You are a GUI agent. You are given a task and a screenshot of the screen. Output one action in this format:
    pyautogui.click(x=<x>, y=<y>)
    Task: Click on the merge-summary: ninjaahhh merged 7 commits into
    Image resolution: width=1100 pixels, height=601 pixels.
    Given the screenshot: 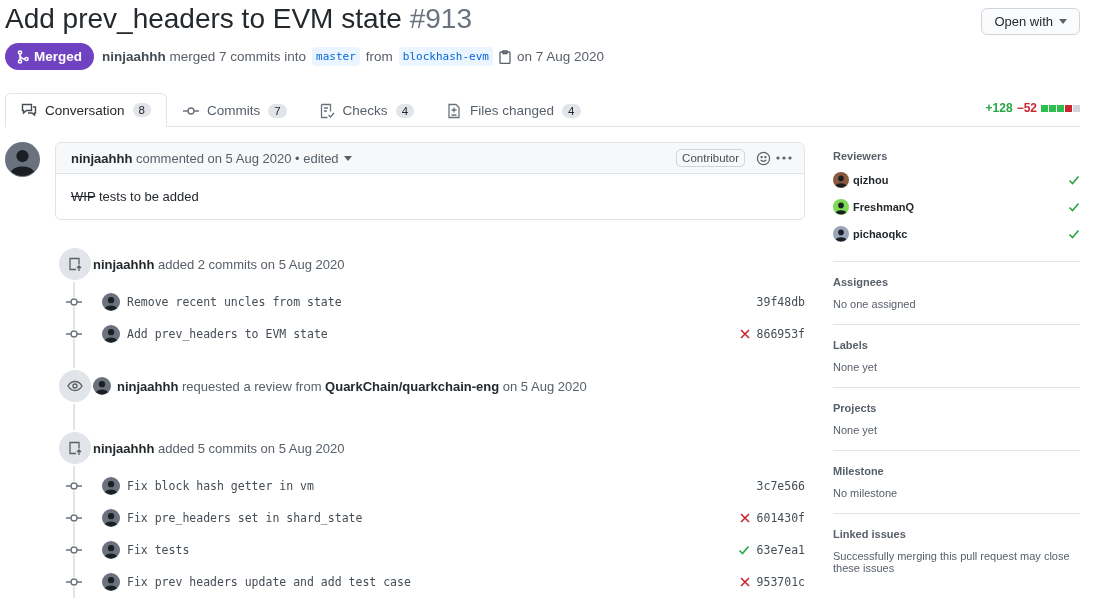 What is the action you would take?
    pyautogui.click(x=204, y=56)
    